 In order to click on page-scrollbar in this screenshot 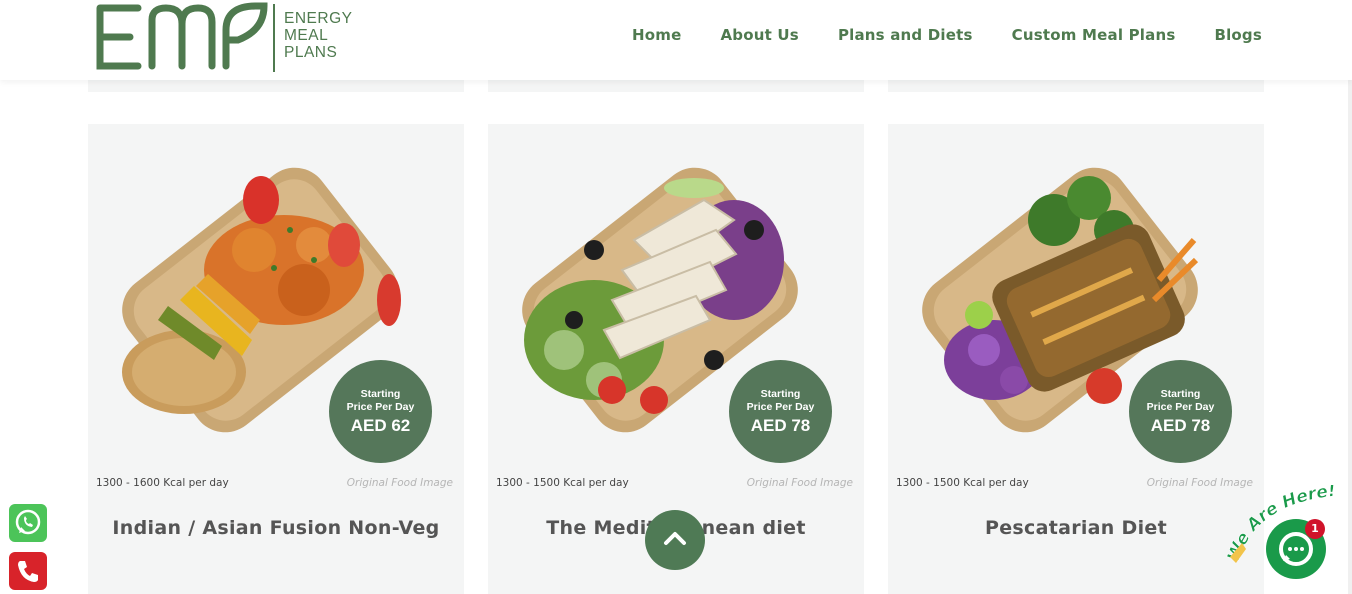, I will do `click(1350, 297)`.